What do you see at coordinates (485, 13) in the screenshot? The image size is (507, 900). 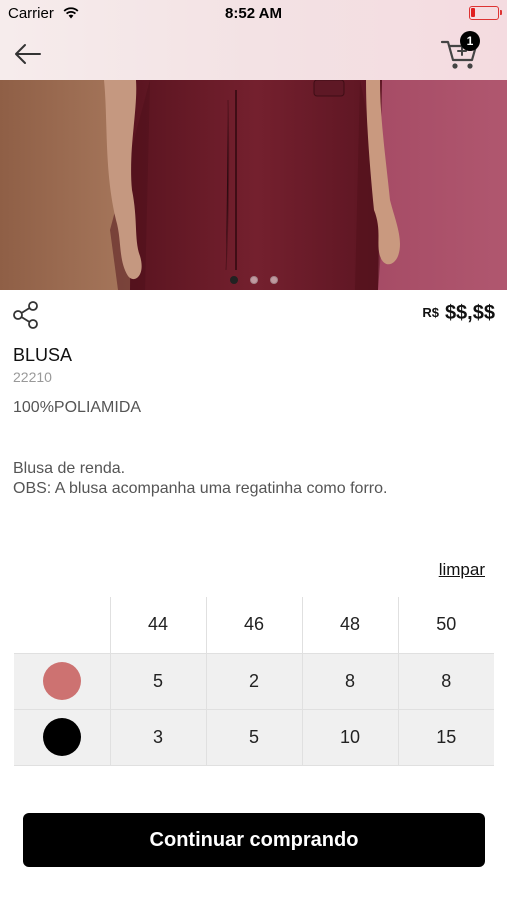 I see `battery-icon` at bounding box center [485, 13].